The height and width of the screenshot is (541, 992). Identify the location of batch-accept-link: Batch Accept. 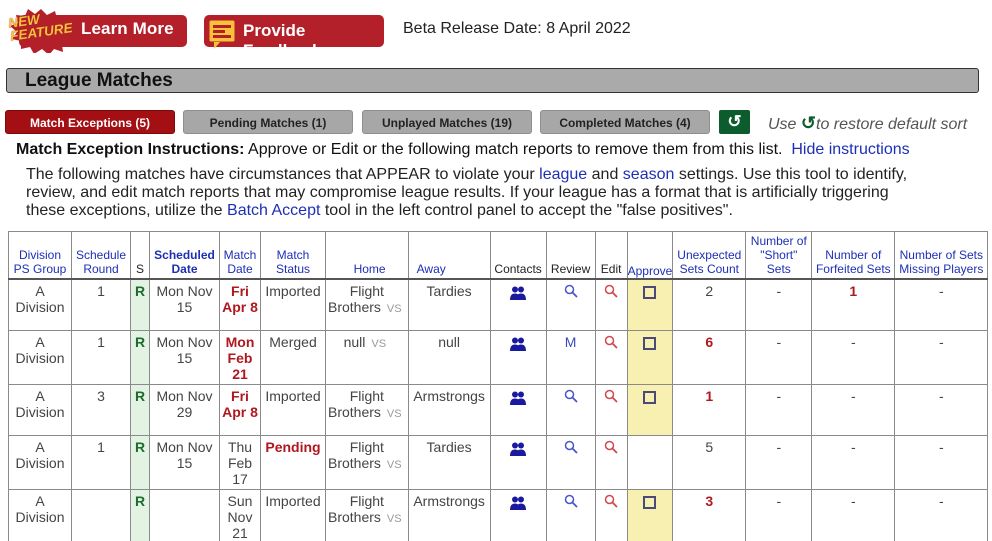
(273, 210).